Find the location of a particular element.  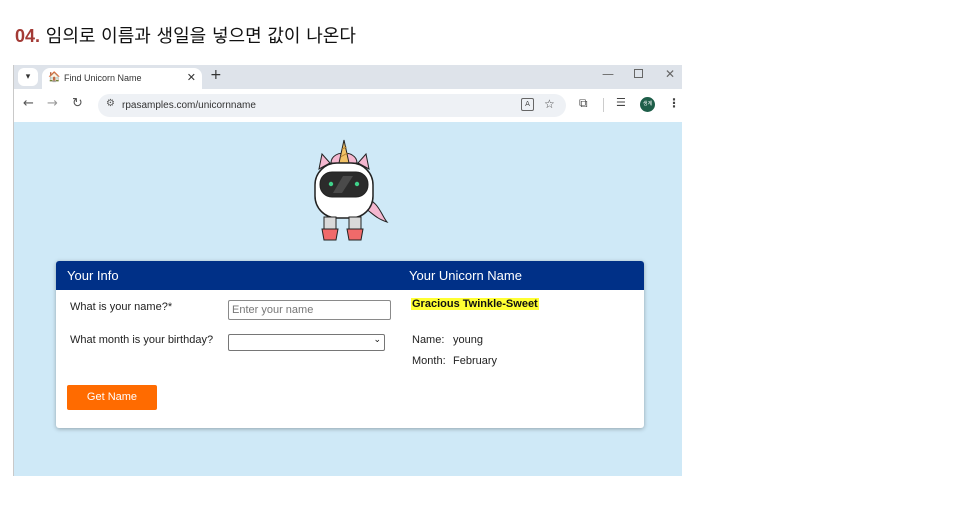

name-result-label: Name: is located at coordinates (428, 340).